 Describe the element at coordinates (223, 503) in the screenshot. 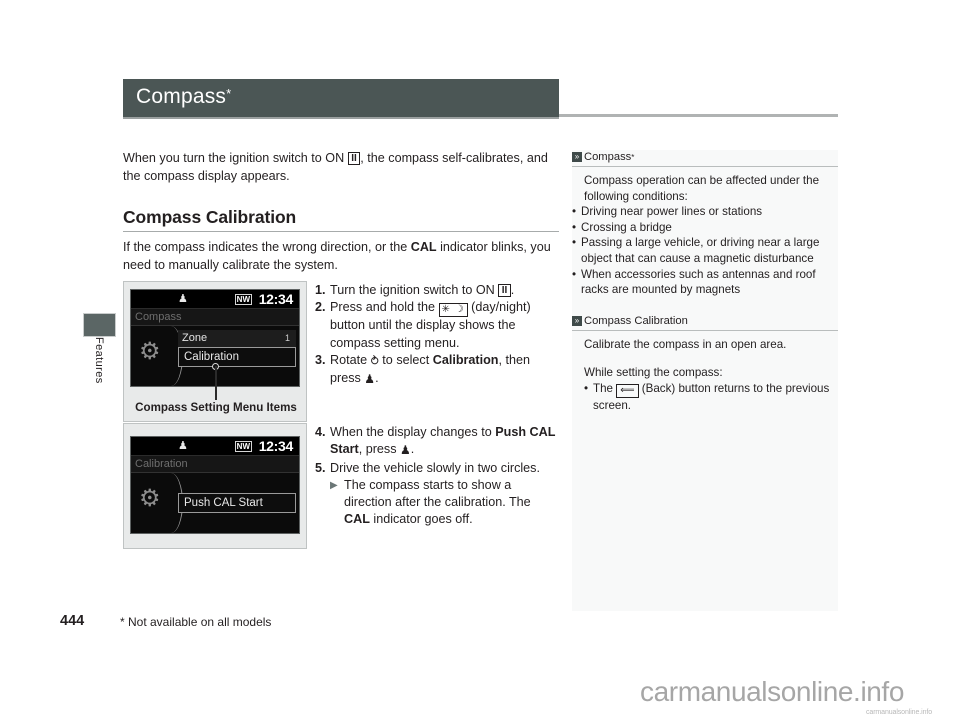

I see `menu-row-label: Push CAL Start` at that location.